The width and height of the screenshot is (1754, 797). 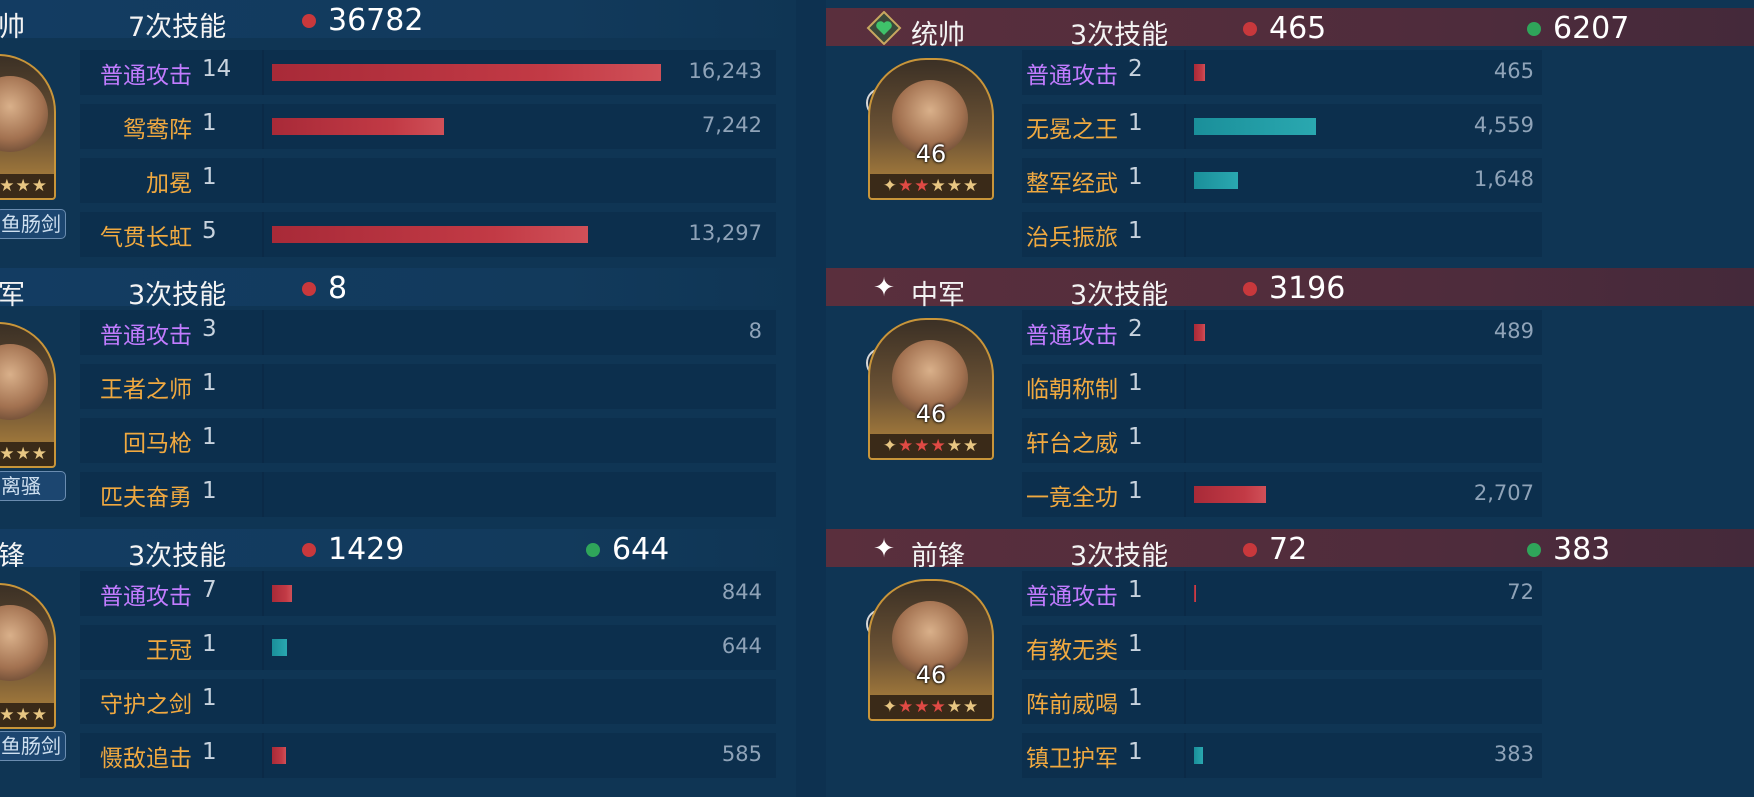 I want to click on skill-row: 普通攻击 2 465, so click(x=1282, y=72).